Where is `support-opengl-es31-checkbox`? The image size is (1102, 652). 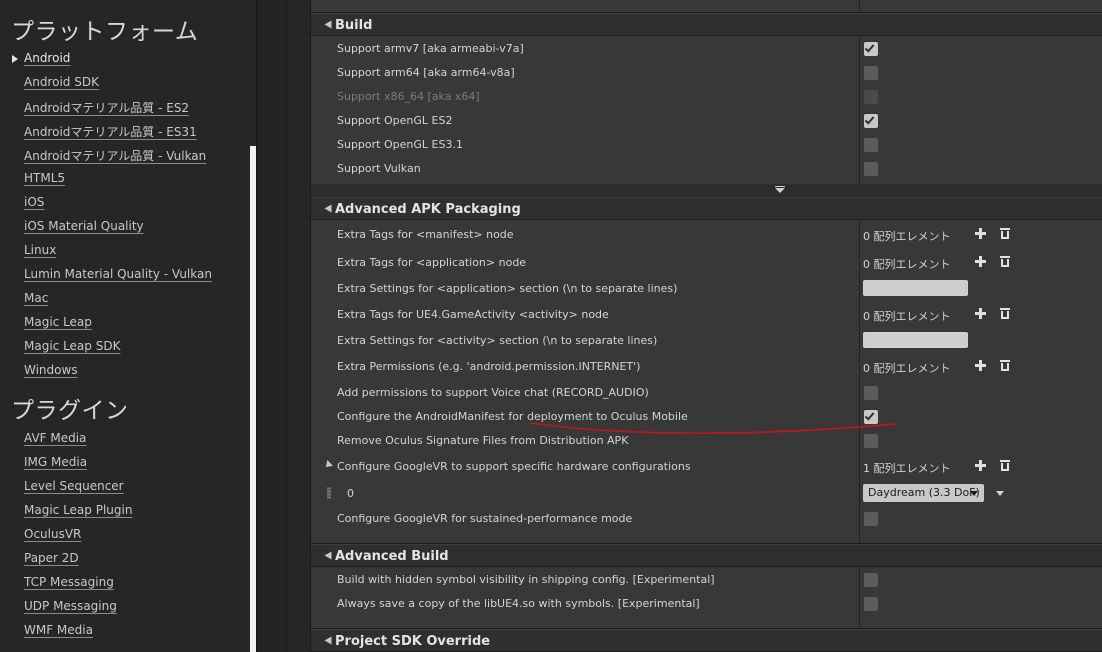 support-opengl-es31-checkbox is located at coordinates (871, 145).